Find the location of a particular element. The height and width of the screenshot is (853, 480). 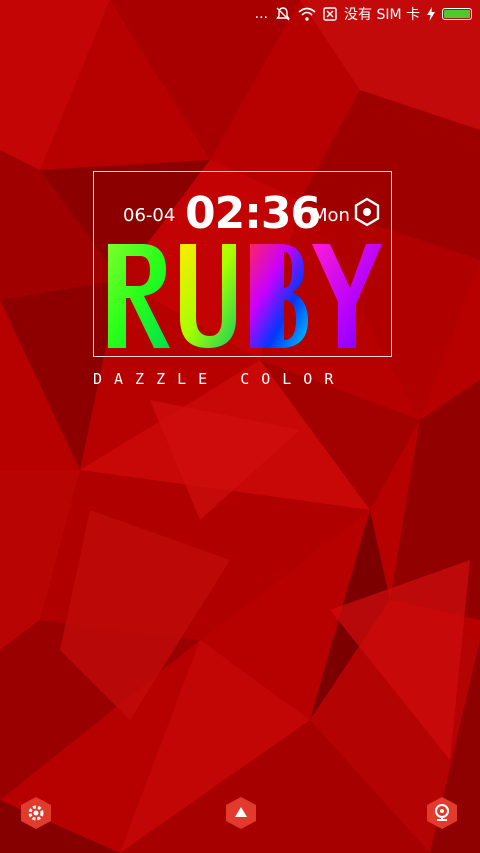

time-label: 02:36 is located at coordinates (253, 213).